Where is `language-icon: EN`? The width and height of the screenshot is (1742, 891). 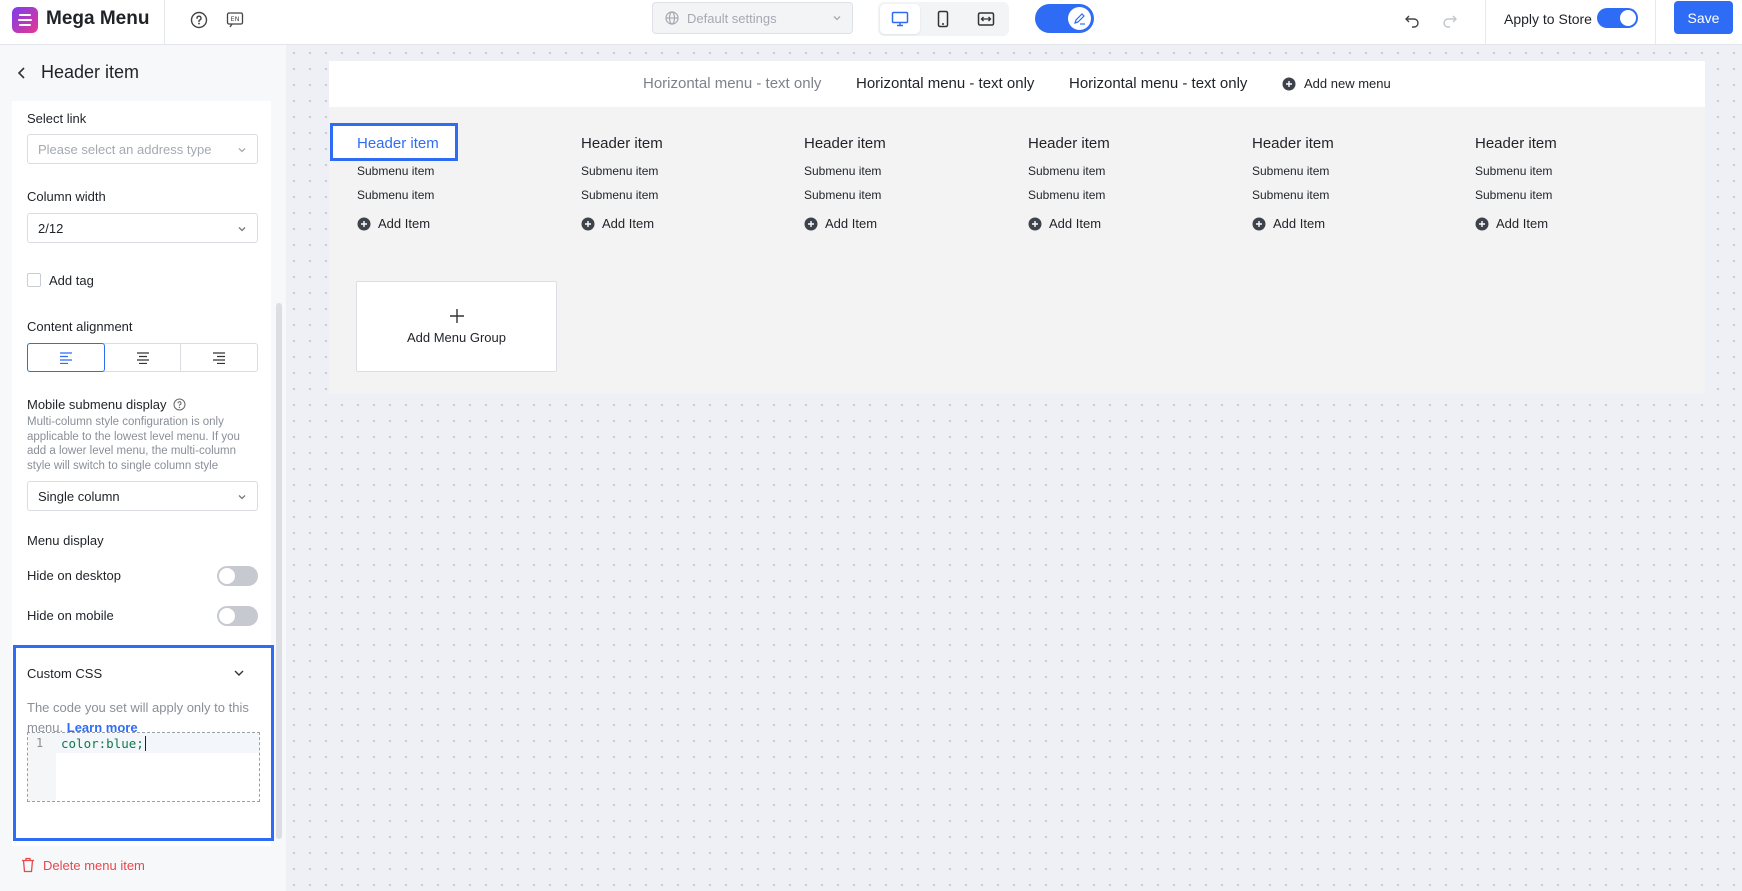
language-icon: EN is located at coordinates (235, 20).